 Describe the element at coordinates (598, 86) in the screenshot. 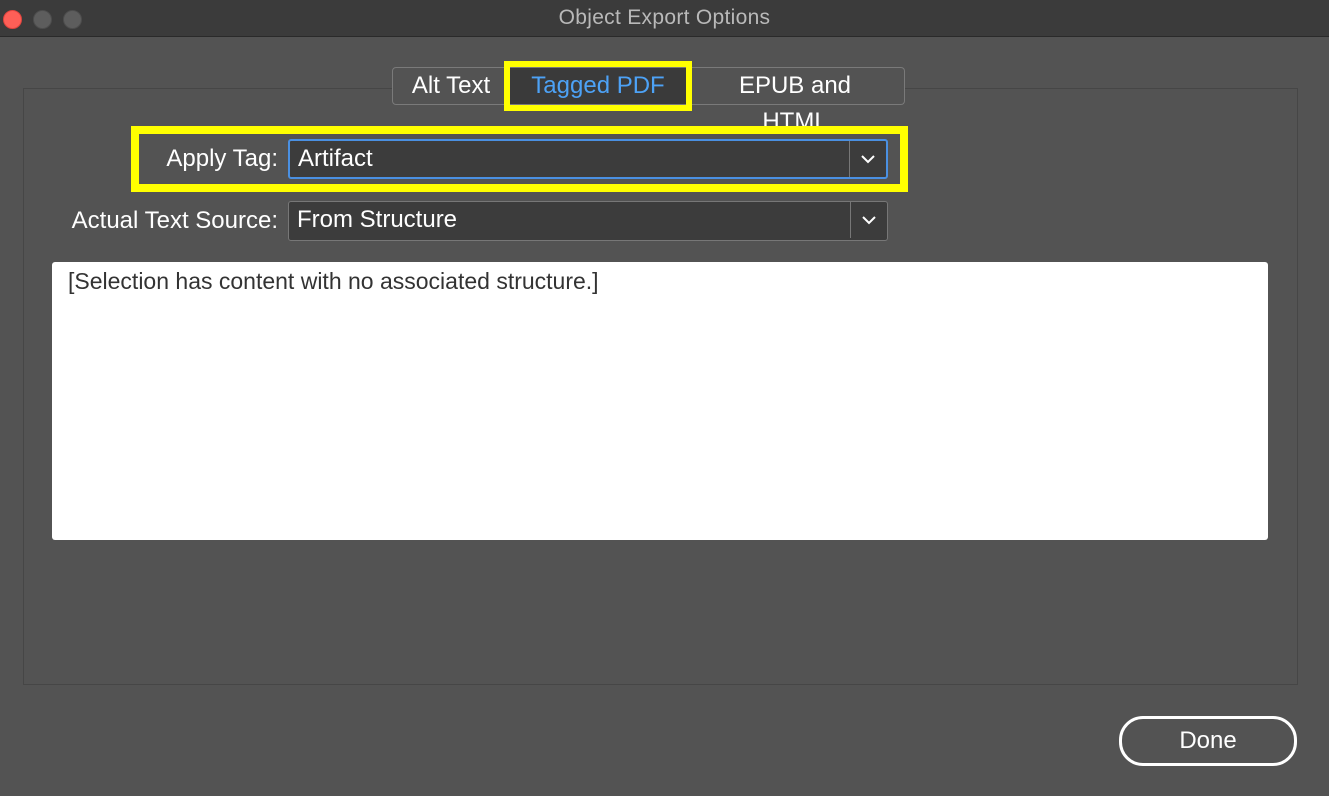

I see `tab-tagged-pdf: Tagged PDF` at that location.